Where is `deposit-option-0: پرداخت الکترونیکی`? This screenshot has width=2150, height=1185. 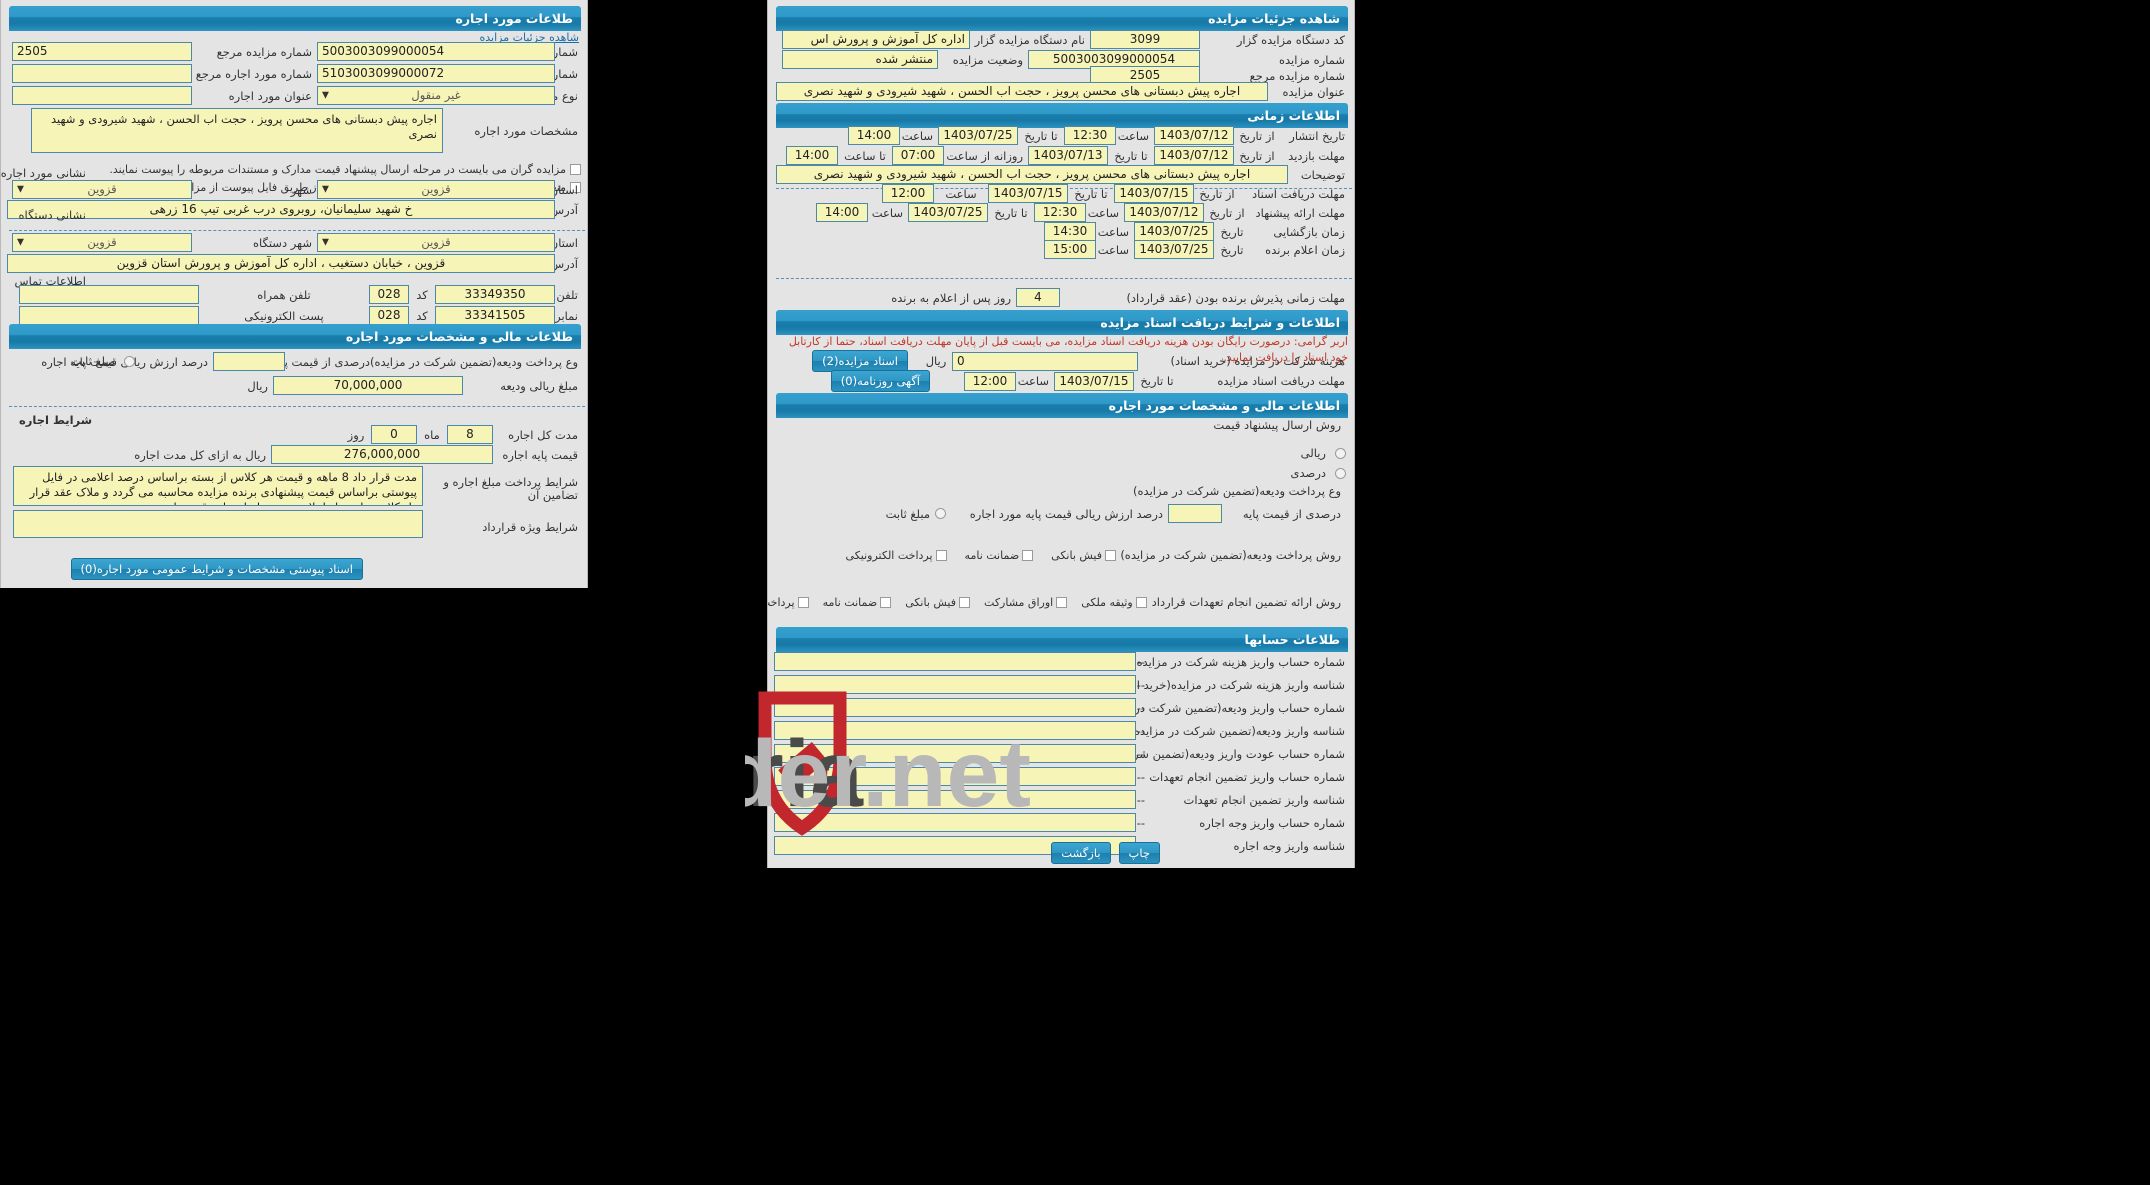 deposit-option-0: پرداخت الکترونیکی is located at coordinates (896, 555).